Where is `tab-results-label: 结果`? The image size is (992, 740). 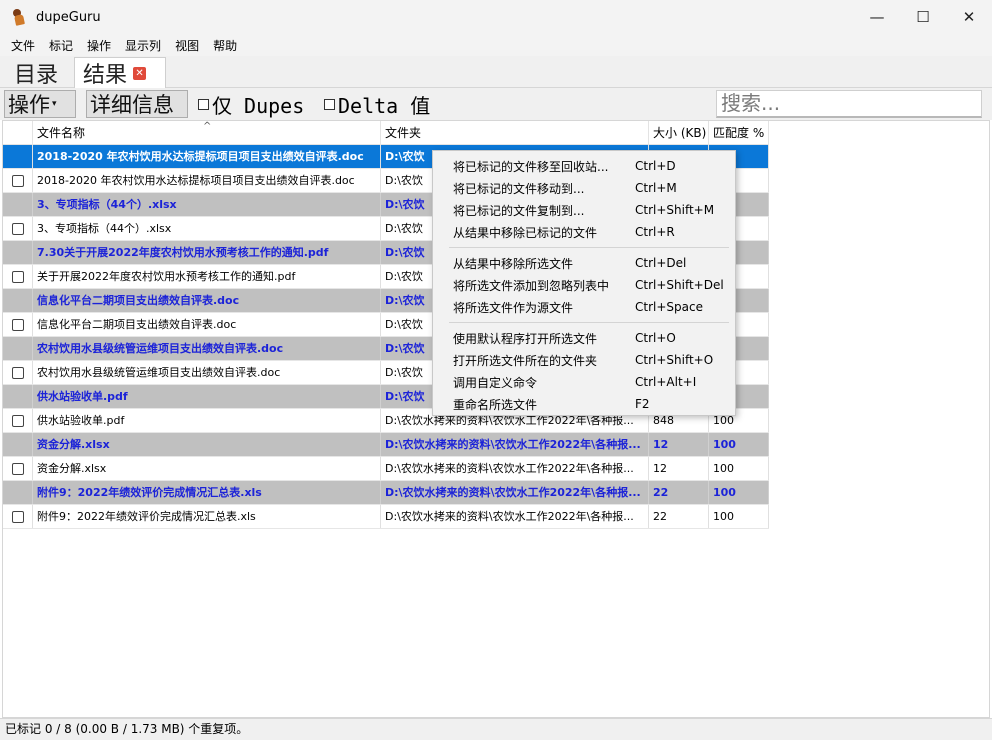
tab-results-label: 结果 is located at coordinates (105, 75).